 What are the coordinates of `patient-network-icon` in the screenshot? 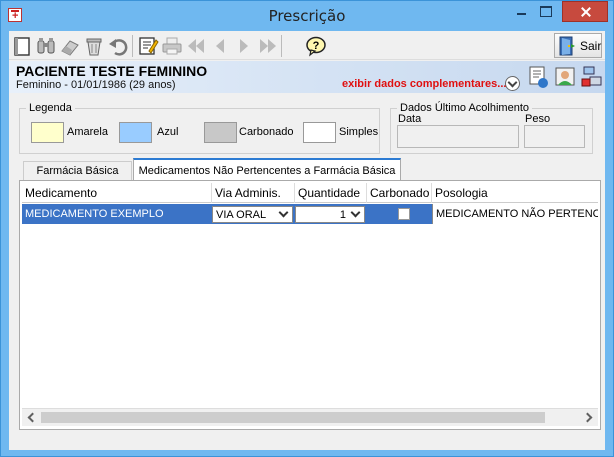 It's located at (592, 77).